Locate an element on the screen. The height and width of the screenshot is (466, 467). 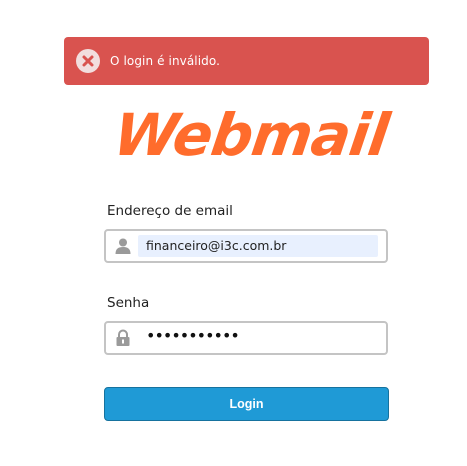
webmail-logo-text: Webmail is located at coordinates (252, 135).